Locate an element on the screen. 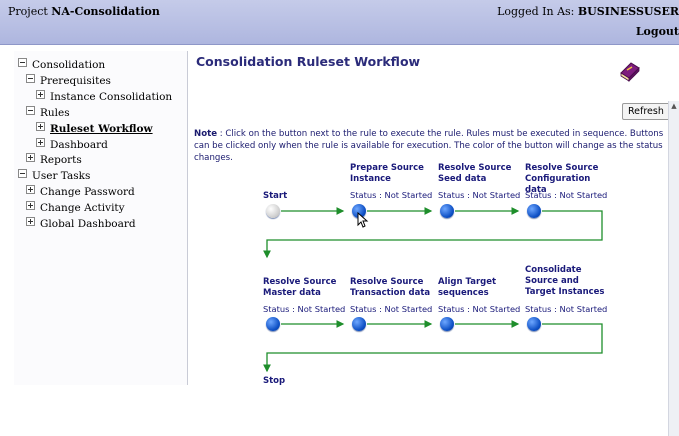 The image size is (679, 436). tree-item-reports: Reports is located at coordinates (54, 159).